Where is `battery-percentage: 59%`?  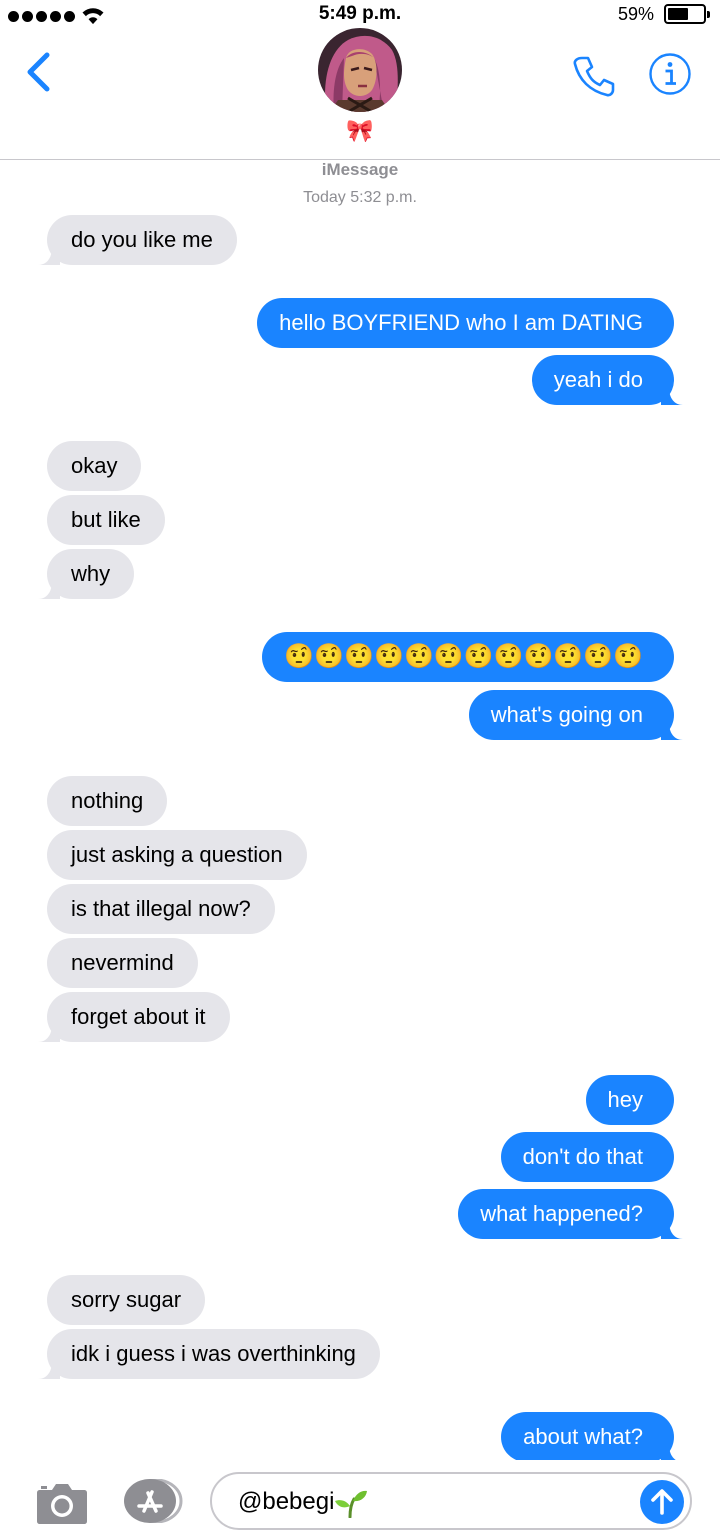 battery-percentage: 59% is located at coordinates (635, 14).